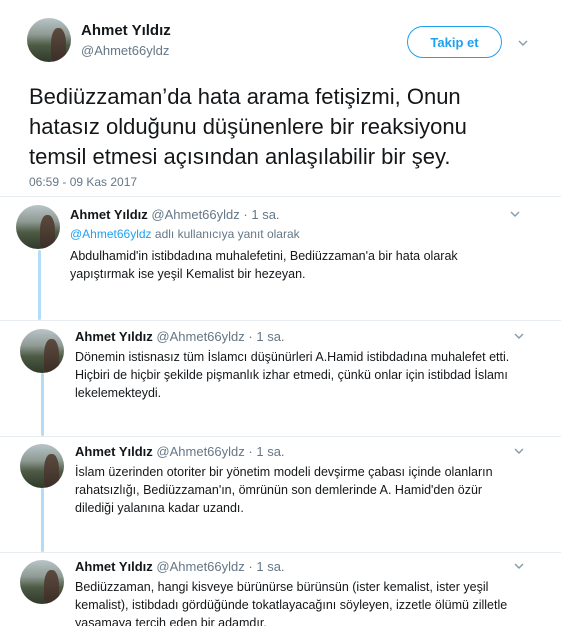 This screenshot has width=561, height=626. I want to click on main-tweet-timestamp: 06:59 - 09 Kas 2017, so click(83, 182).